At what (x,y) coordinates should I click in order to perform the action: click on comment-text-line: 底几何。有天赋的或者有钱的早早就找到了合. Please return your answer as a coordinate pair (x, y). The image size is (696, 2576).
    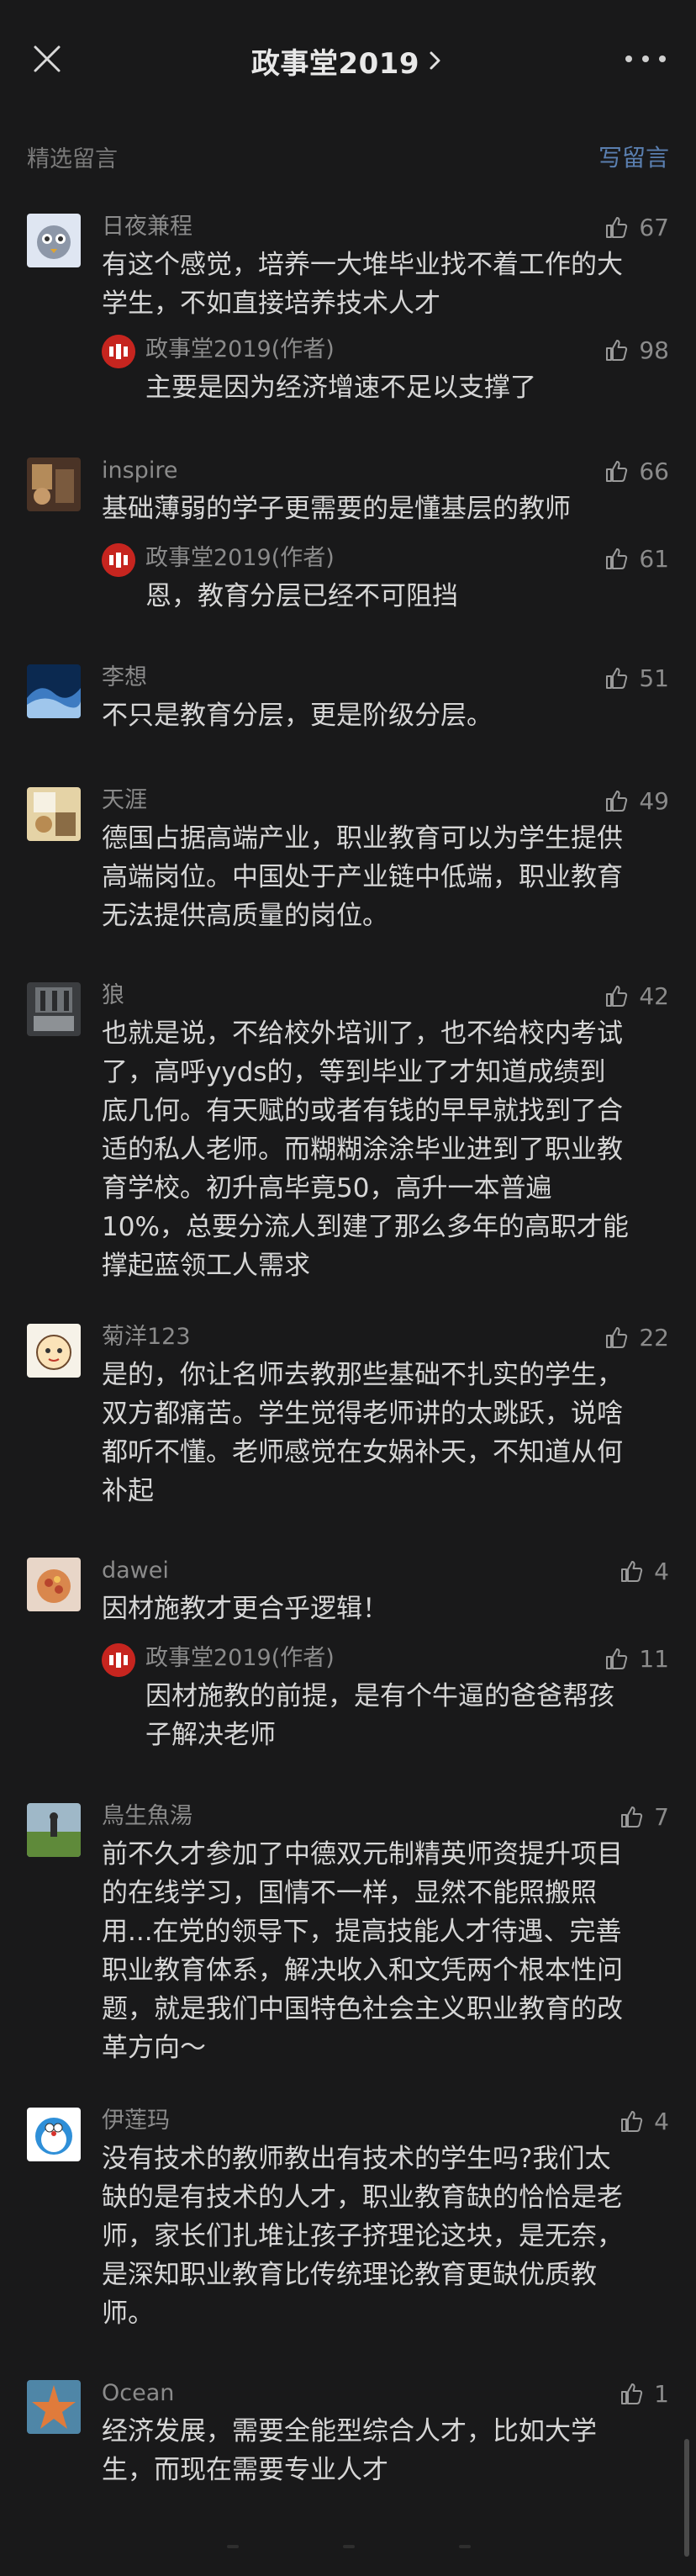
    Looking at the image, I should click on (362, 1111).